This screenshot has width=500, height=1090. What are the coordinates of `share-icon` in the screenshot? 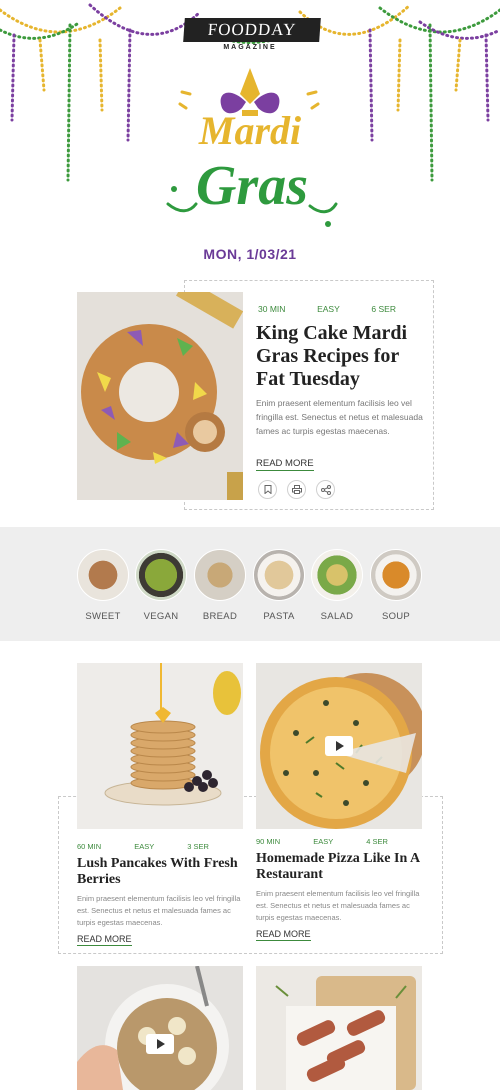 It's located at (325, 489).